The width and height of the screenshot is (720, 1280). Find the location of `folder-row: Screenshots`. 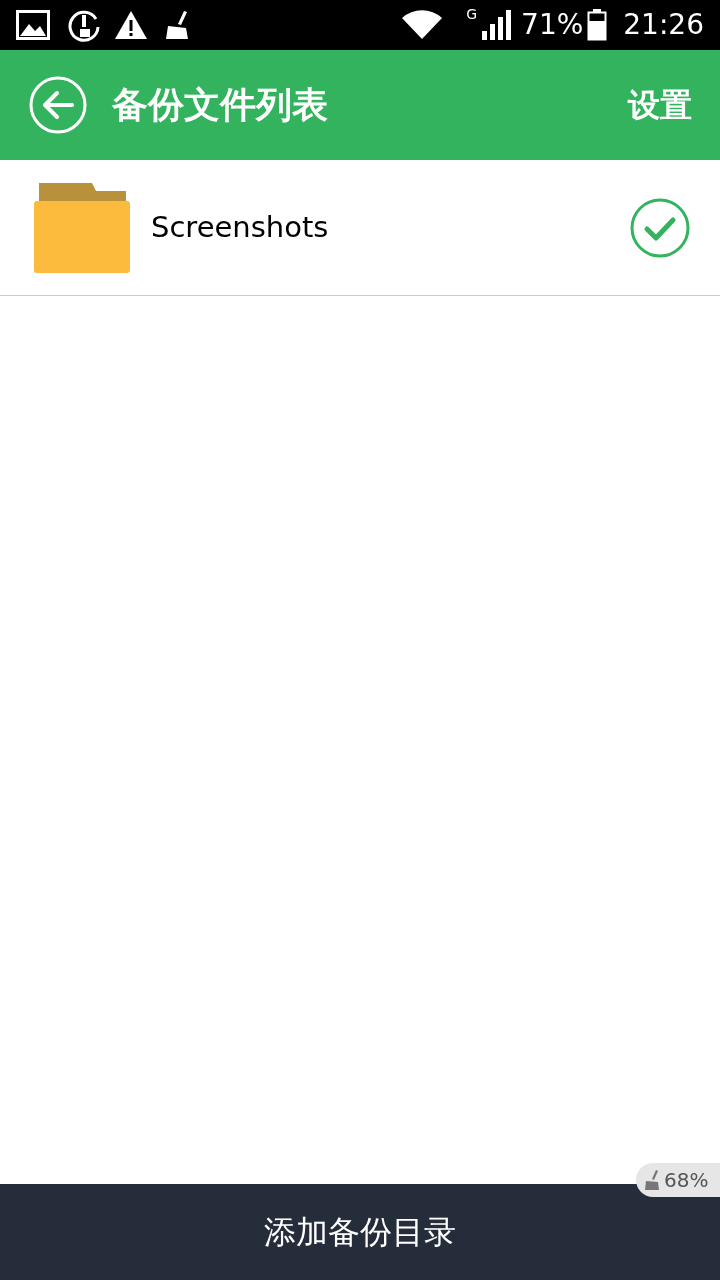

folder-row: Screenshots is located at coordinates (360, 228).